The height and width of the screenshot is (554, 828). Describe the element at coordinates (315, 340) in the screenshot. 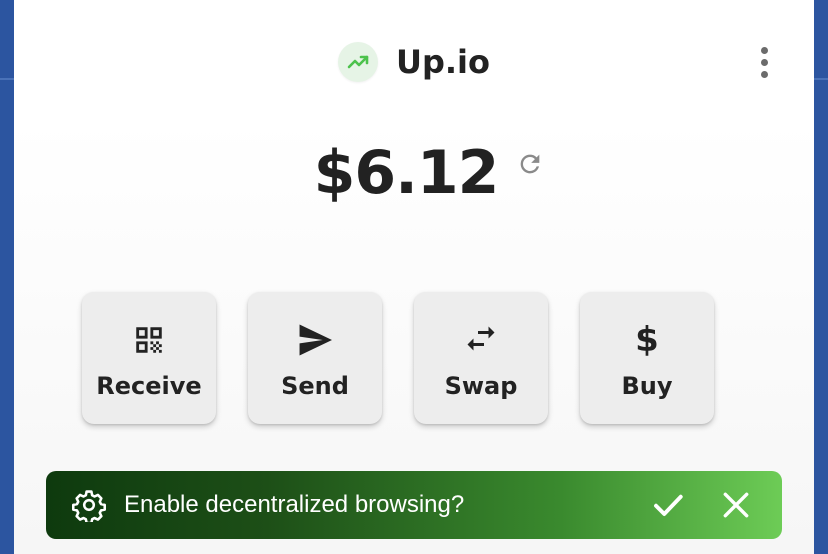

I see `send-icon` at that location.